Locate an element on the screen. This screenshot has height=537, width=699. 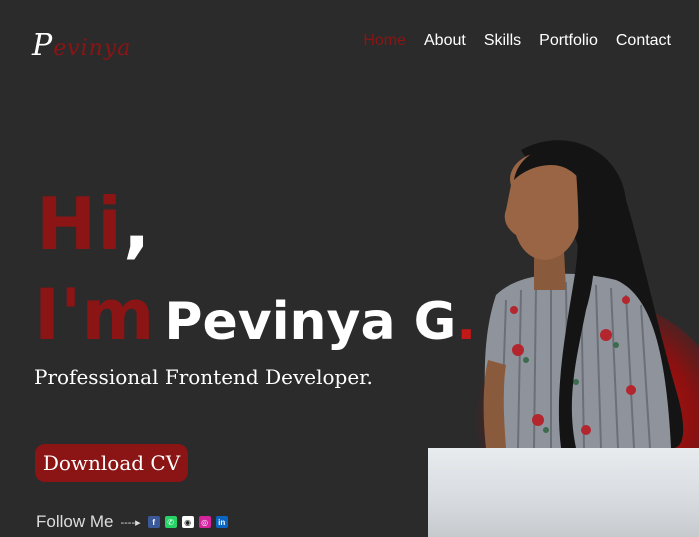
site-logo: Pevinya is located at coordinates (81, 45).